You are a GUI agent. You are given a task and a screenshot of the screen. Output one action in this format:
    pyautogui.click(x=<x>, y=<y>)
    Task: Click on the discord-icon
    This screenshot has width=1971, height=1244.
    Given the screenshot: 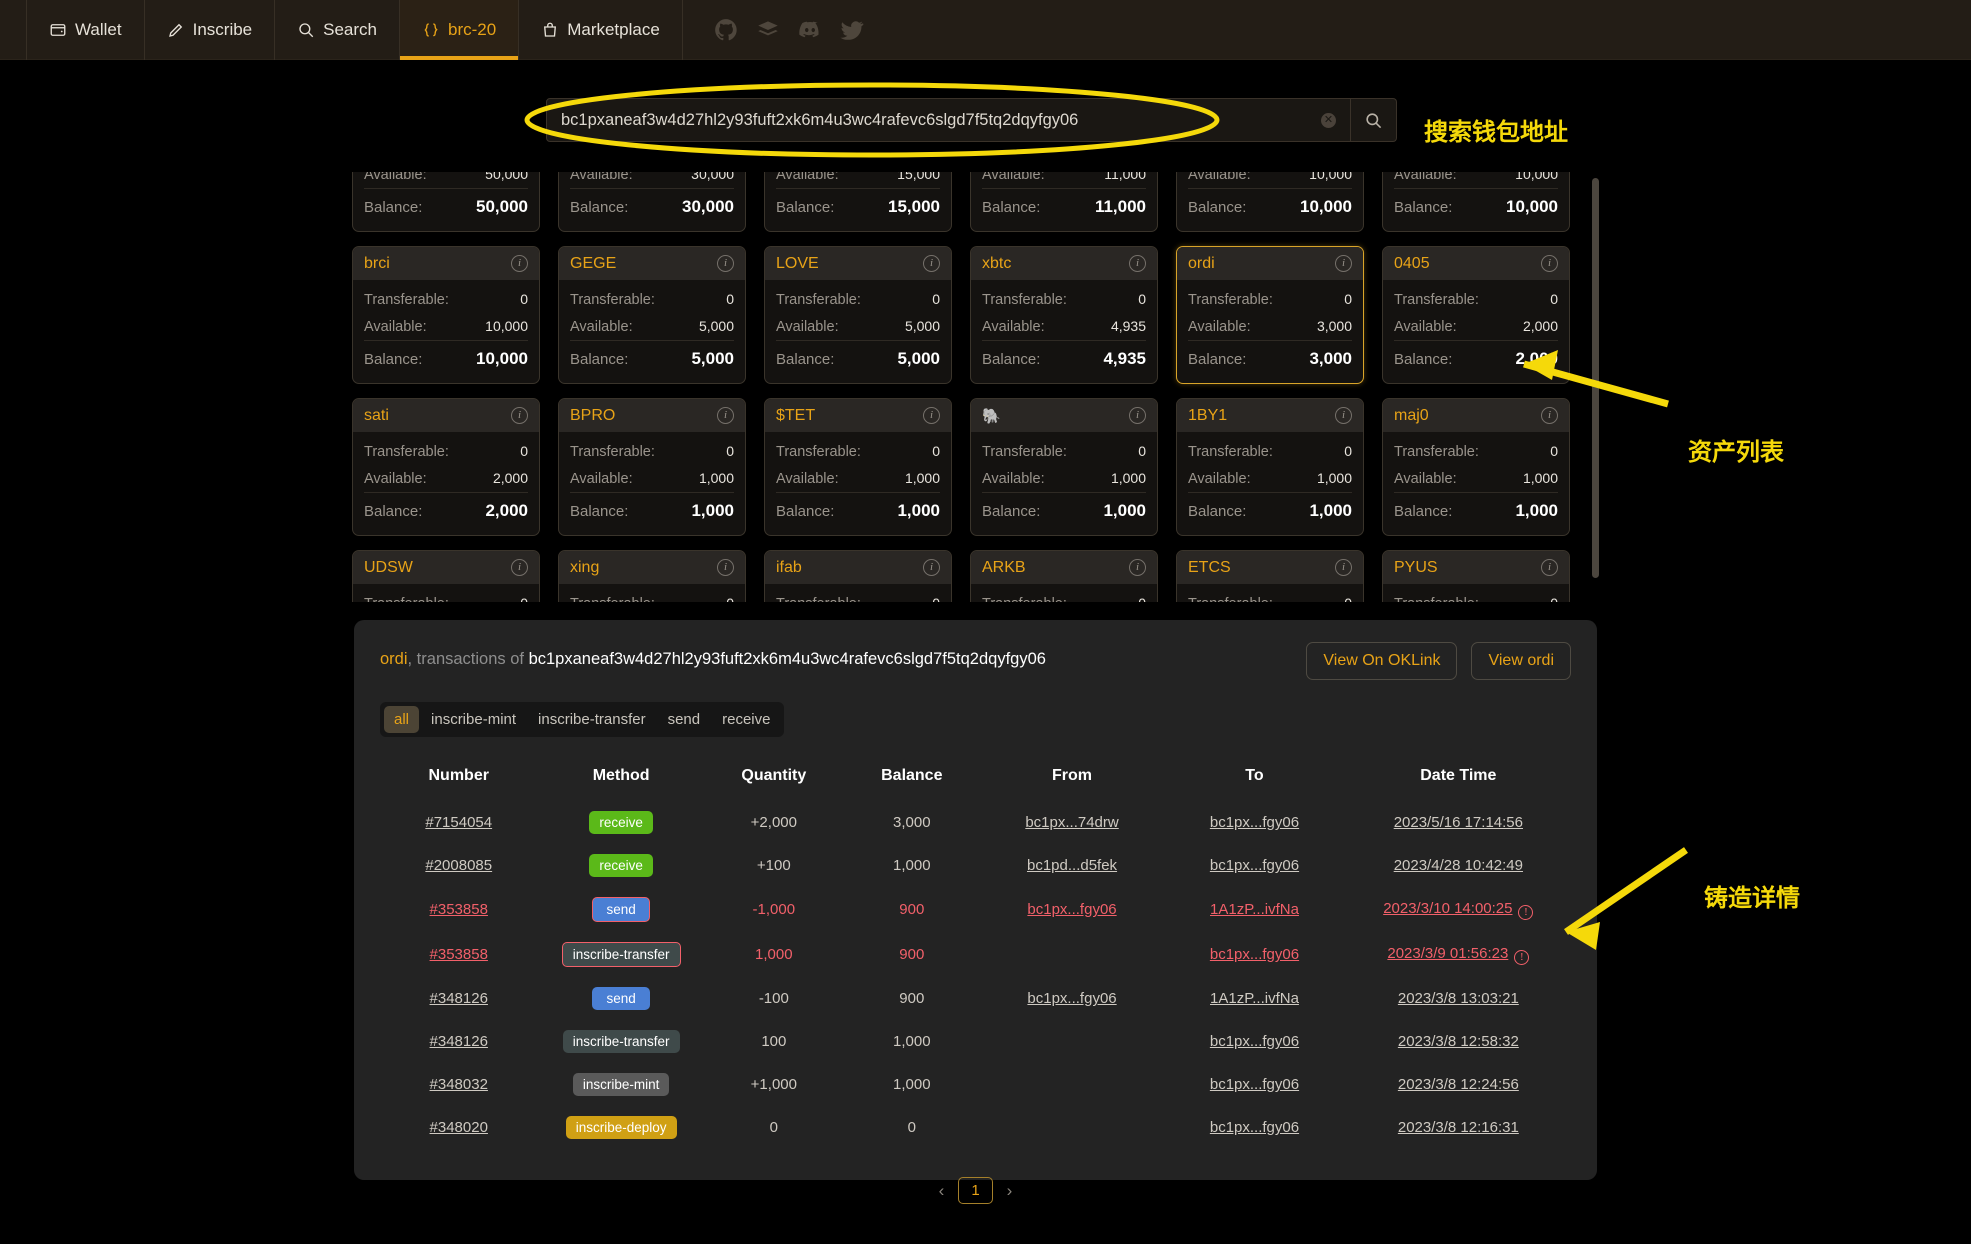 What is the action you would take?
    pyautogui.click(x=810, y=30)
    